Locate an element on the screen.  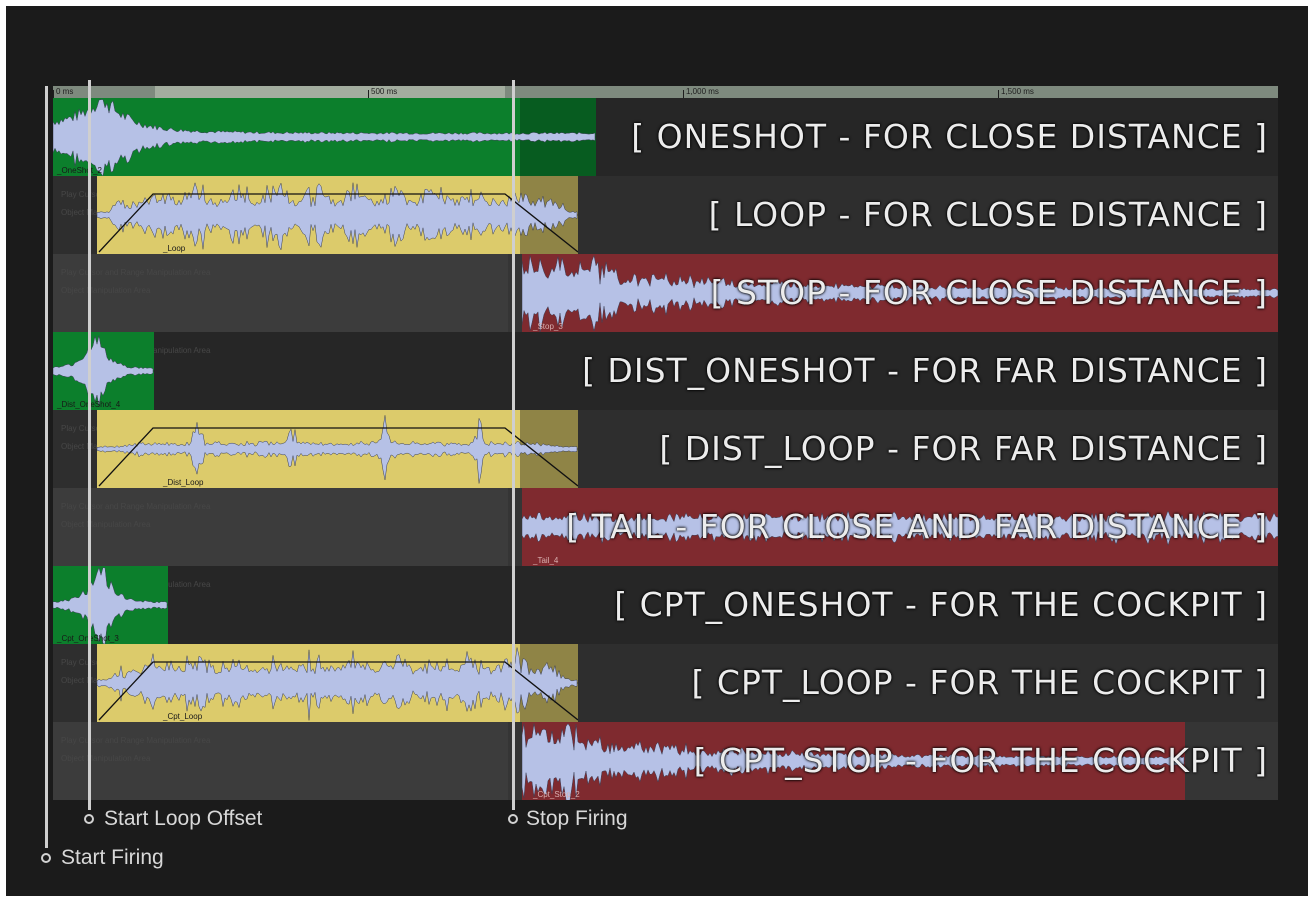
stop-firing-line is located at coordinates (513, 445).